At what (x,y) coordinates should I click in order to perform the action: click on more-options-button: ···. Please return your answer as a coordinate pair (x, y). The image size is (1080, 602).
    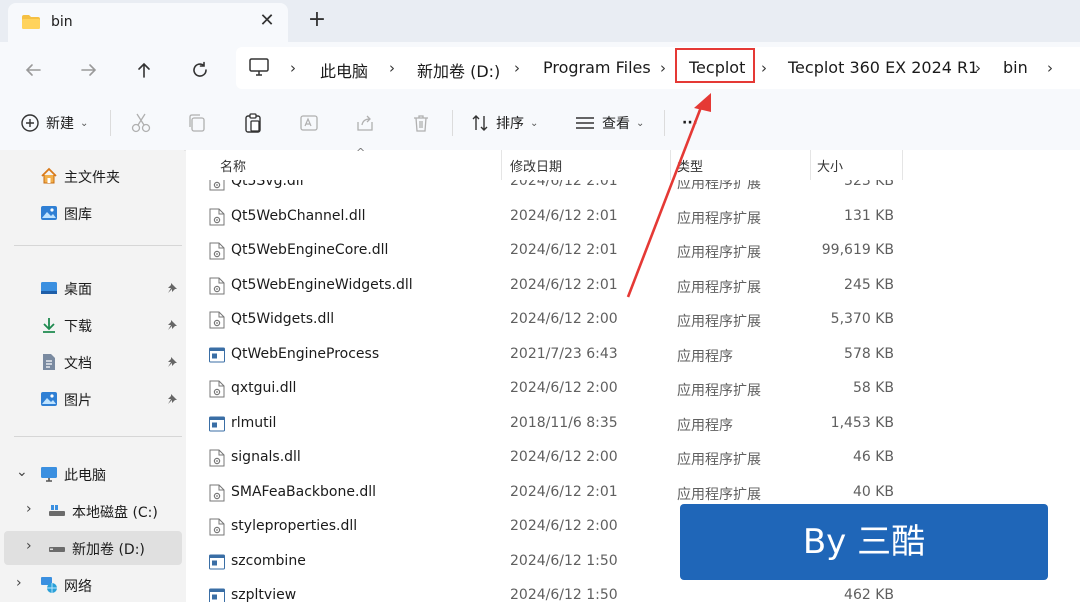
    Looking at the image, I should click on (690, 123).